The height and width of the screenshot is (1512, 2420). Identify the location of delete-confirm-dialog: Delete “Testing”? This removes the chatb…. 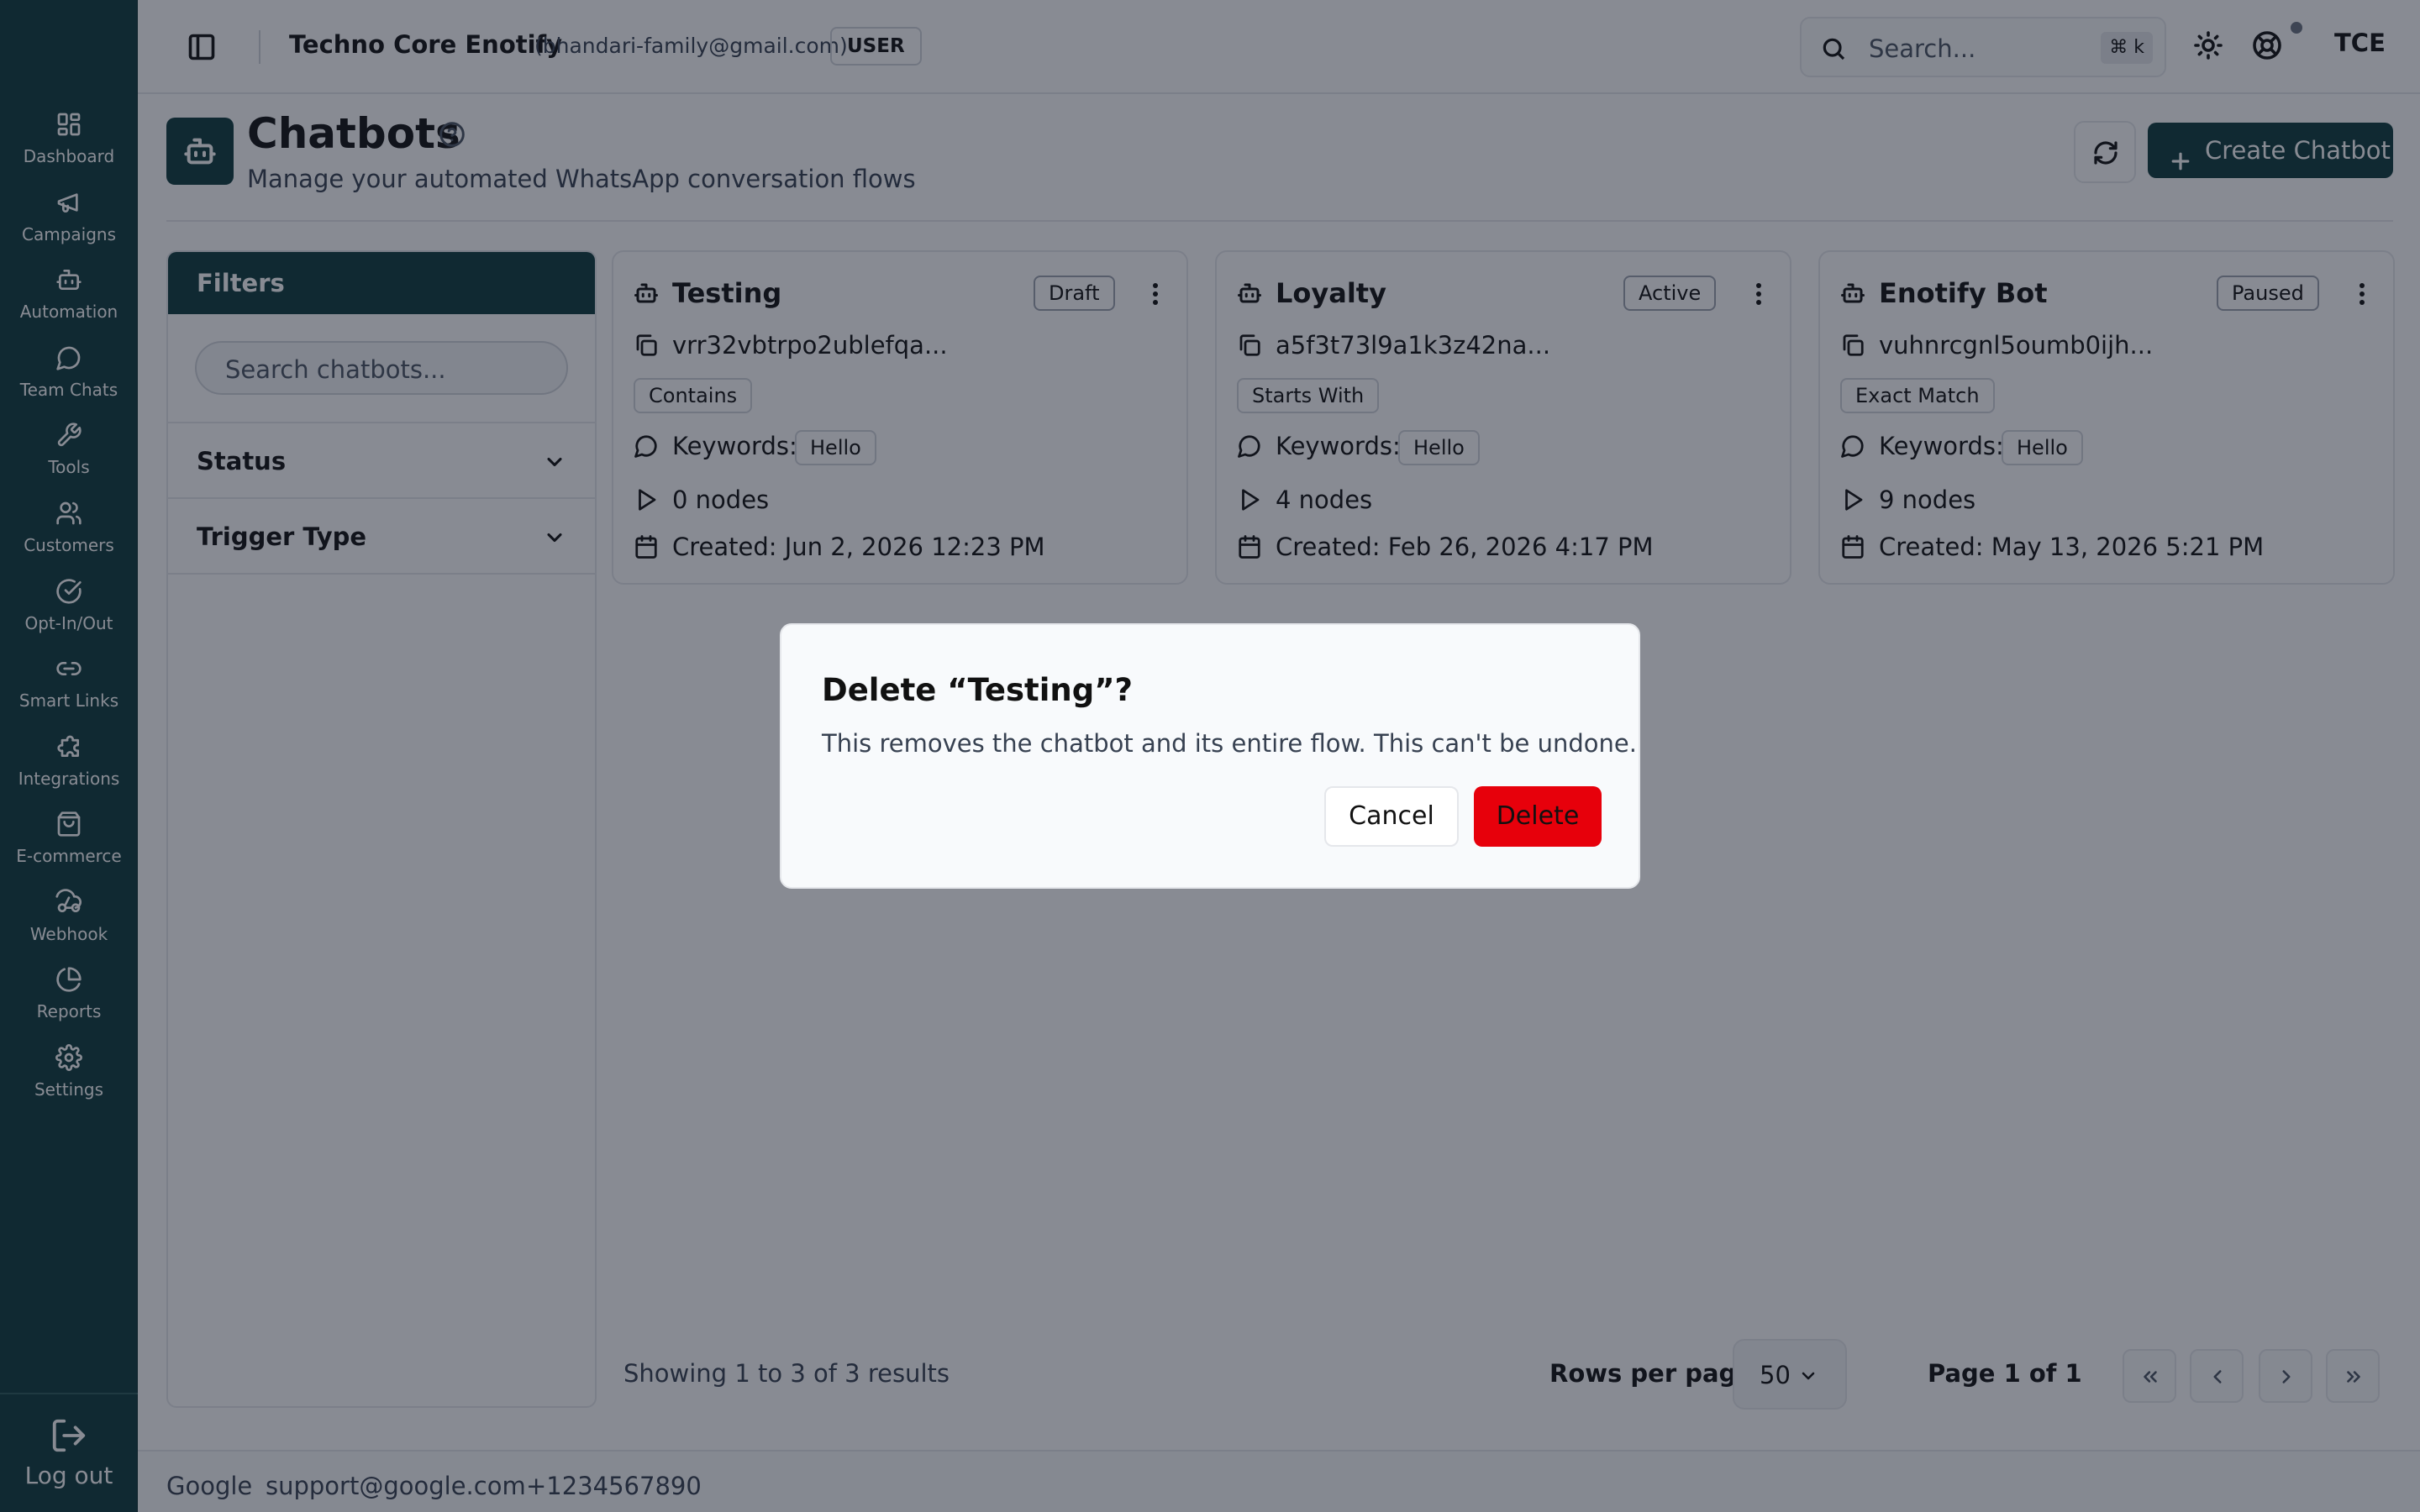
(1210, 756).